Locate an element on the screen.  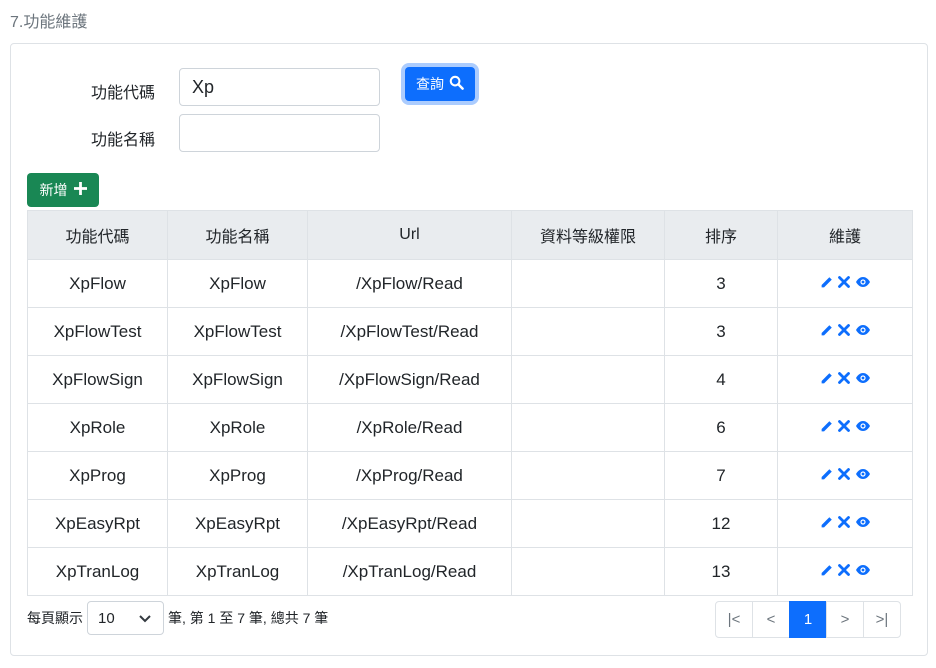
cell-name: XpFlowSign is located at coordinates (237, 379).